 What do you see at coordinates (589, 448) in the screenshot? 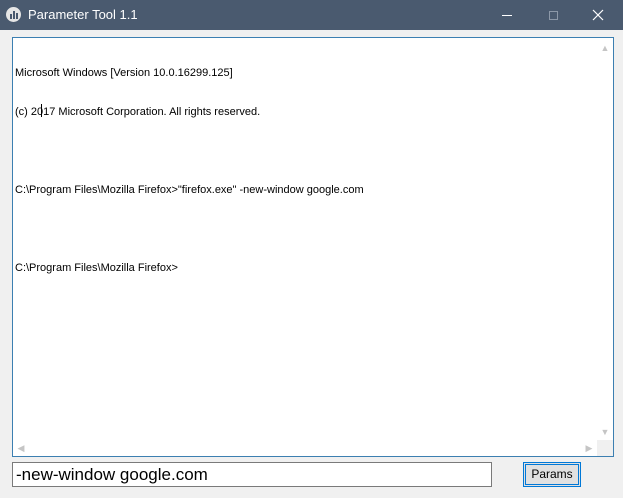
I see `scroll-right-icon: ▶` at bounding box center [589, 448].